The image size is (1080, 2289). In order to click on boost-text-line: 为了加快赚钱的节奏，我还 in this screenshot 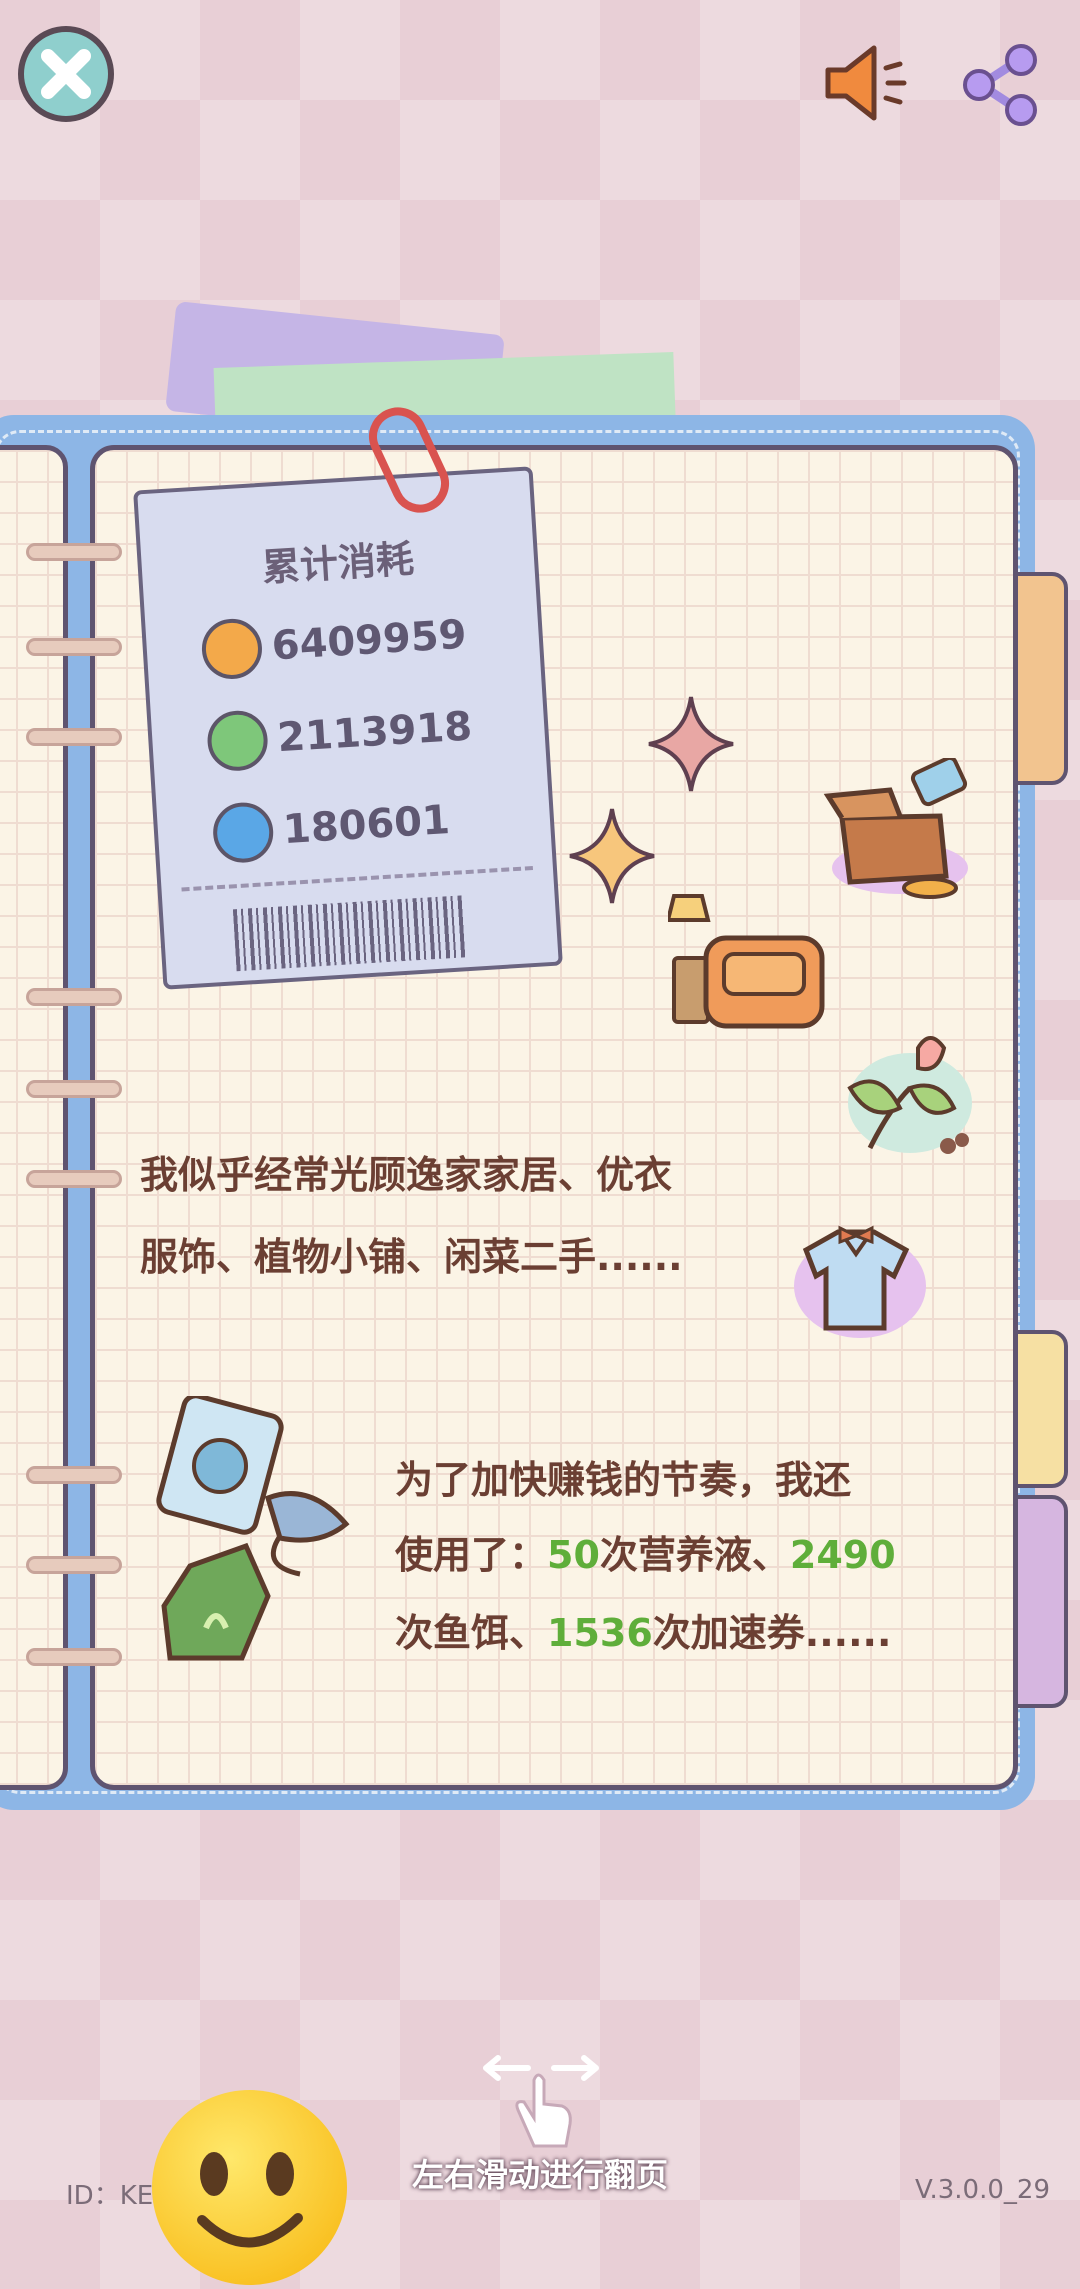, I will do `click(623, 1480)`.